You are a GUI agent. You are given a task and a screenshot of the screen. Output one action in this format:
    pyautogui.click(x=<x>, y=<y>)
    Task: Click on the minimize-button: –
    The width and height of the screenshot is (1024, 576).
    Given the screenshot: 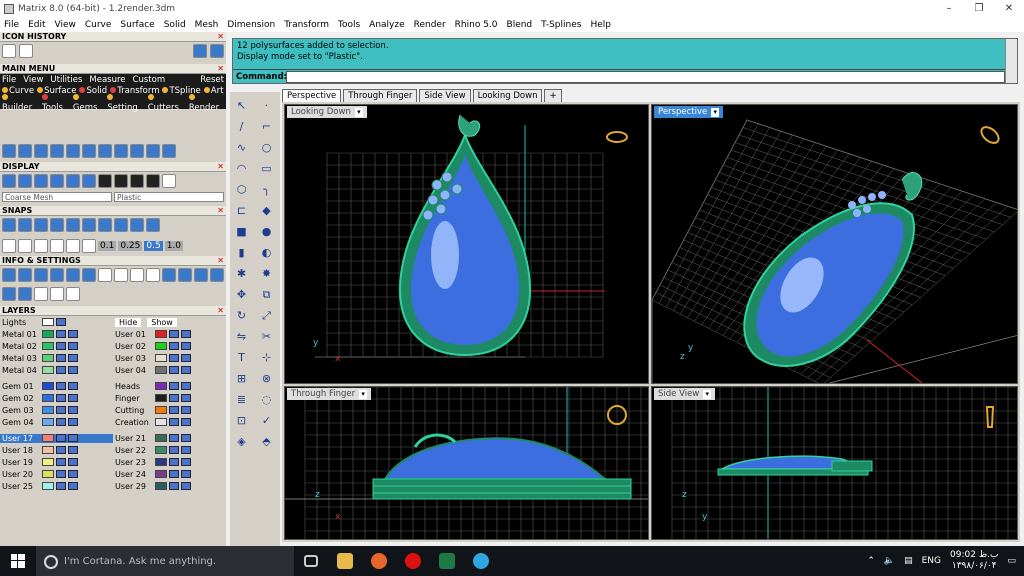 What is the action you would take?
    pyautogui.click(x=949, y=8)
    